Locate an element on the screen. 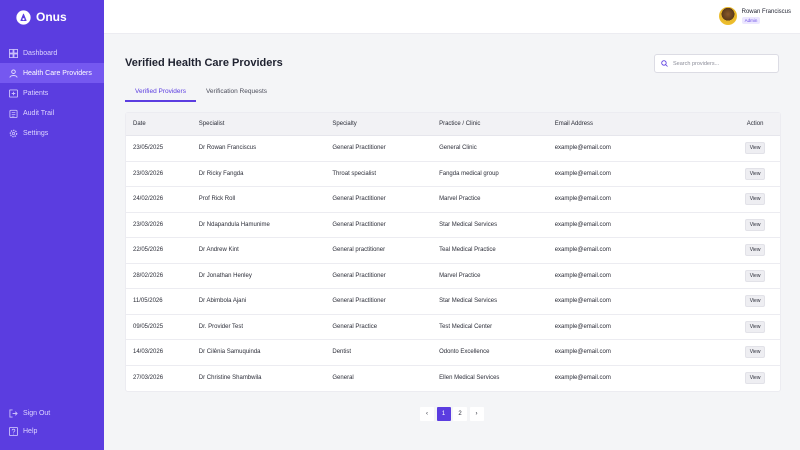 This screenshot has height=450, width=800. page-2-button: 2 is located at coordinates (460, 414).